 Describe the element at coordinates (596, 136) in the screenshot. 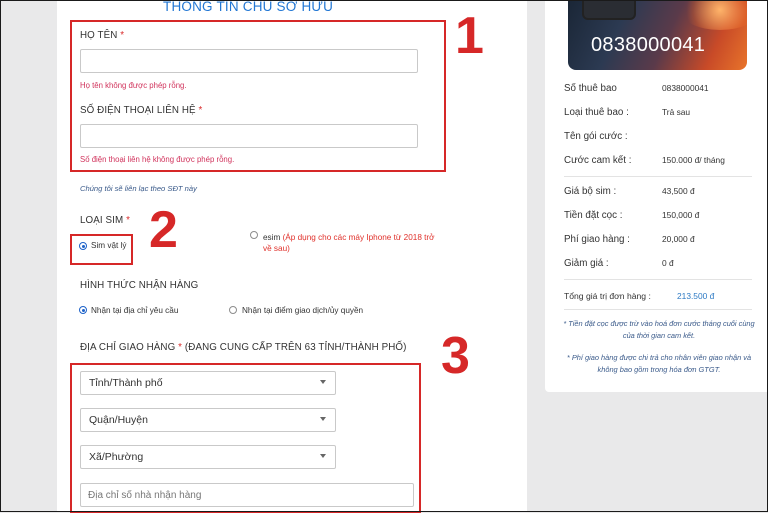

I see `summary-label: Tên gói cước :` at that location.